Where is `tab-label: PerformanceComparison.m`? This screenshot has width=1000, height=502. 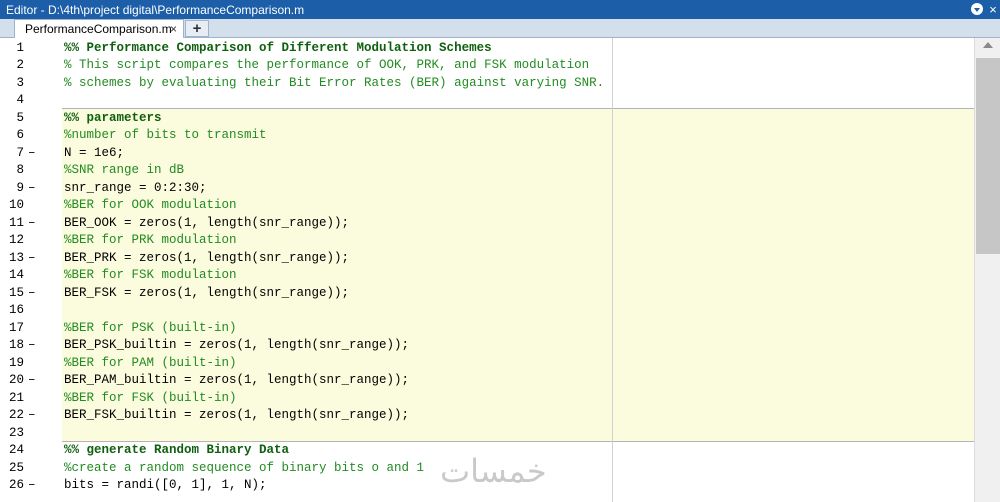 tab-label: PerformanceComparison.m is located at coordinates (98, 29).